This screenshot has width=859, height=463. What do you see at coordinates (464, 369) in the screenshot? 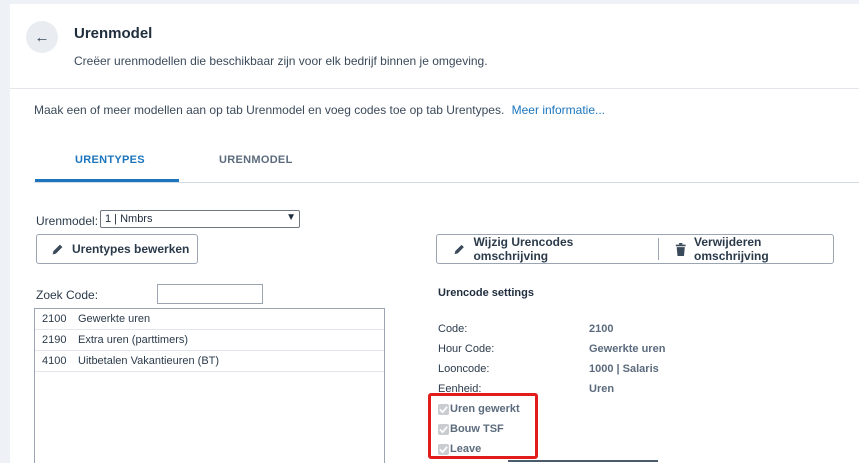
I see `looncode-label: Looncode:` at bounding box center [464, 369].